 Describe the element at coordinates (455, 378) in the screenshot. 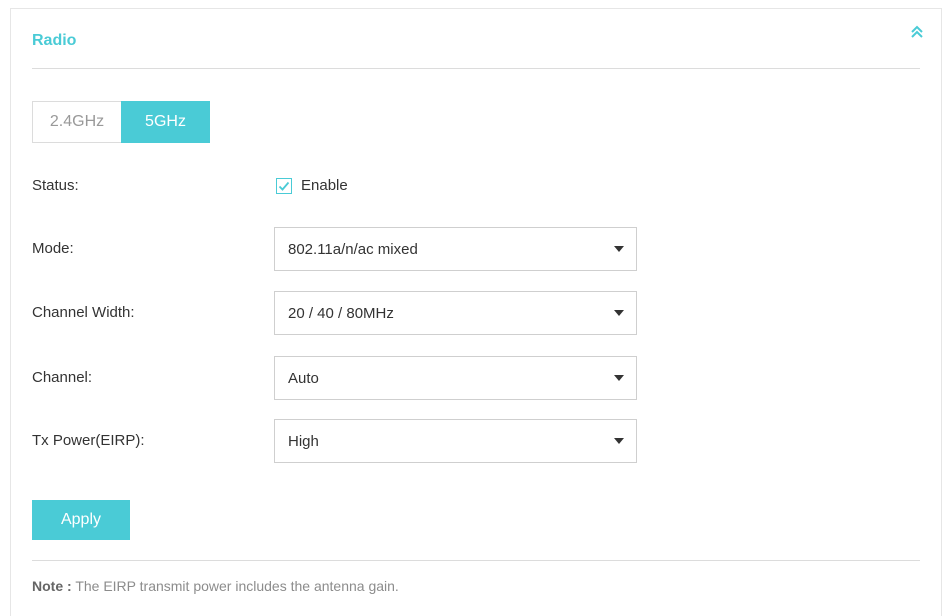

I see `channel-select: Auto` at that location.